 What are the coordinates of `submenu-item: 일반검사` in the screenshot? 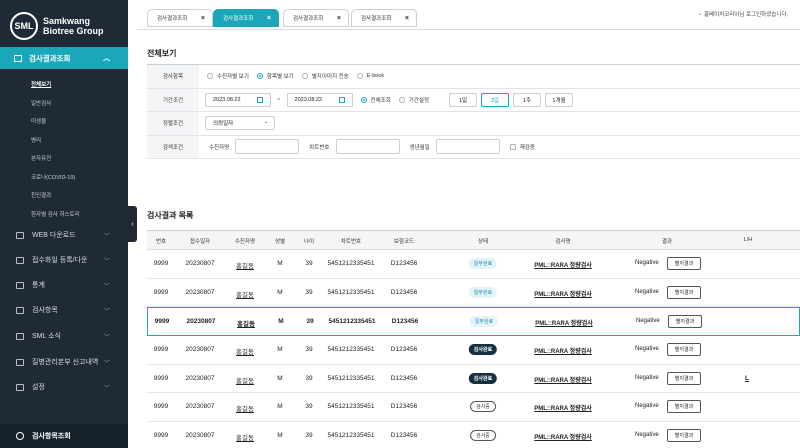 It's located at (55, 108).